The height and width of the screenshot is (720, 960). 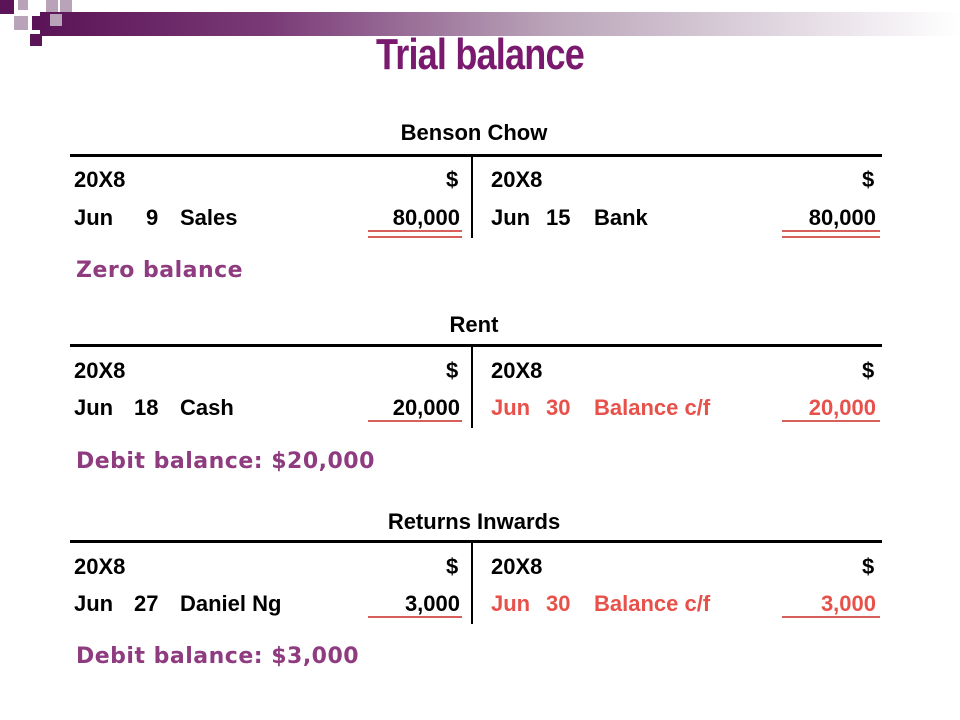 I want to click on left-amount: 20,000, so click(x=426, y=407).